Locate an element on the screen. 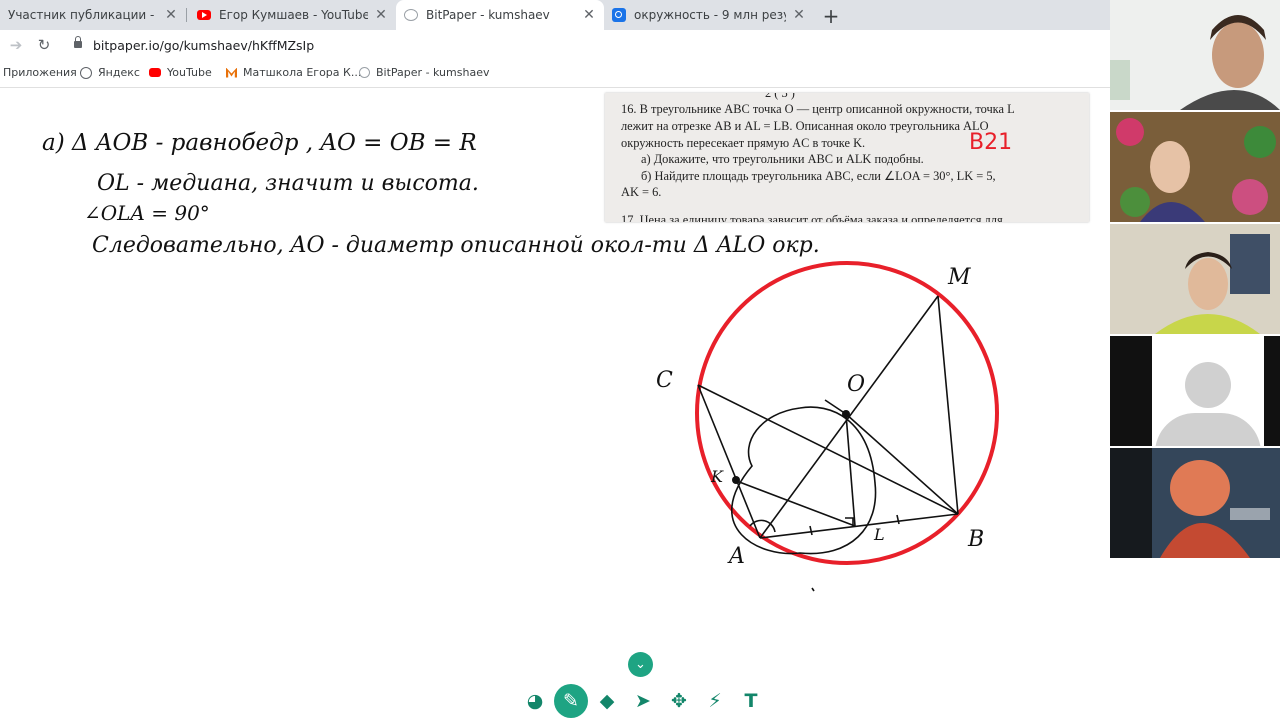  tab-title: BitPaper - kumshaev is located at coordinates (488, 15).